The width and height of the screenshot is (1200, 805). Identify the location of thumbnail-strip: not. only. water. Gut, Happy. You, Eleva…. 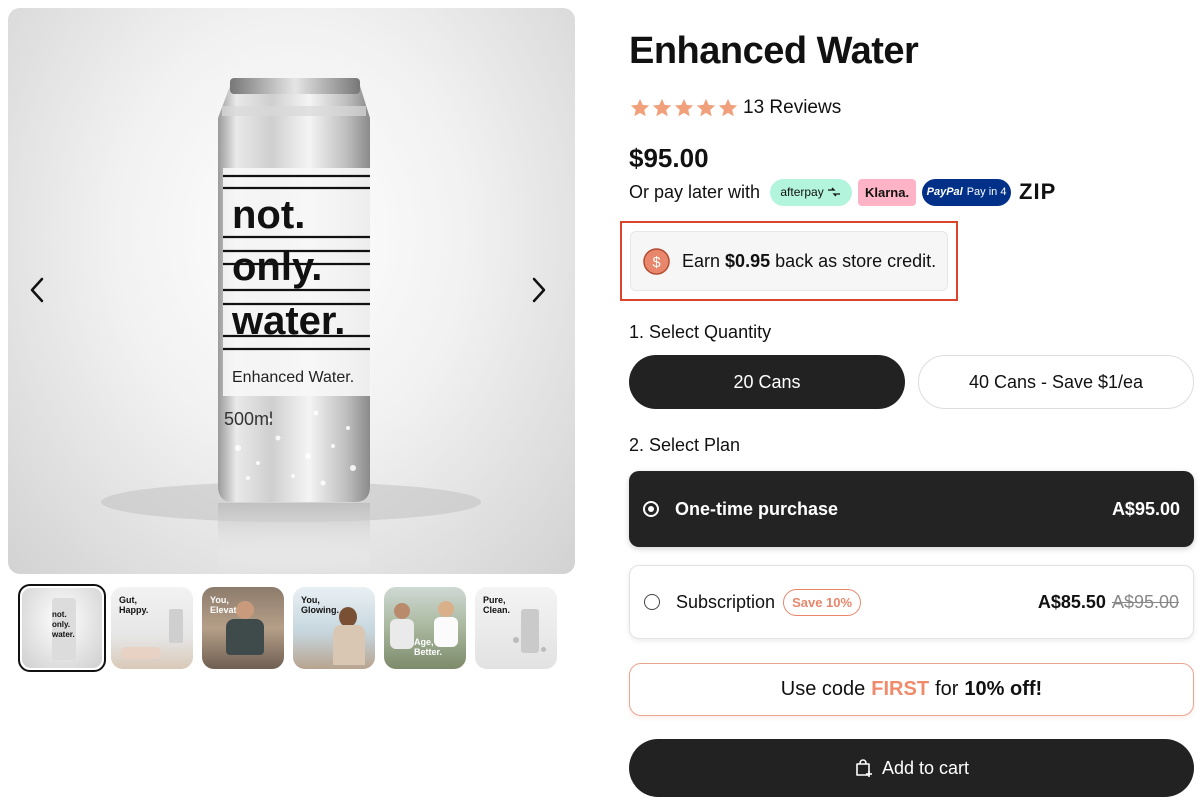
(298, 628).